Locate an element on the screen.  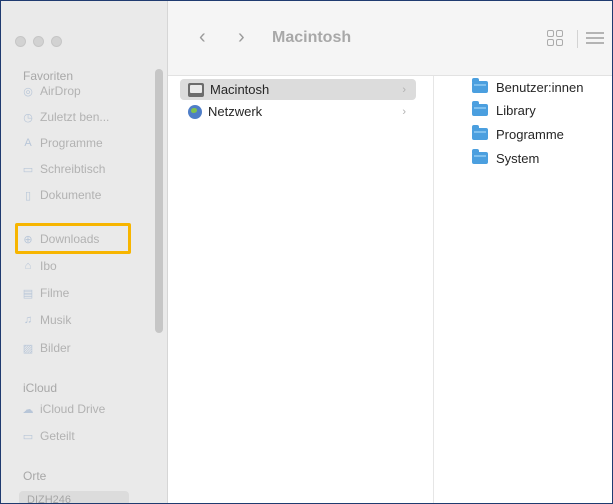
sidebar-item-label: Filme is located at coordinates (55, 293).